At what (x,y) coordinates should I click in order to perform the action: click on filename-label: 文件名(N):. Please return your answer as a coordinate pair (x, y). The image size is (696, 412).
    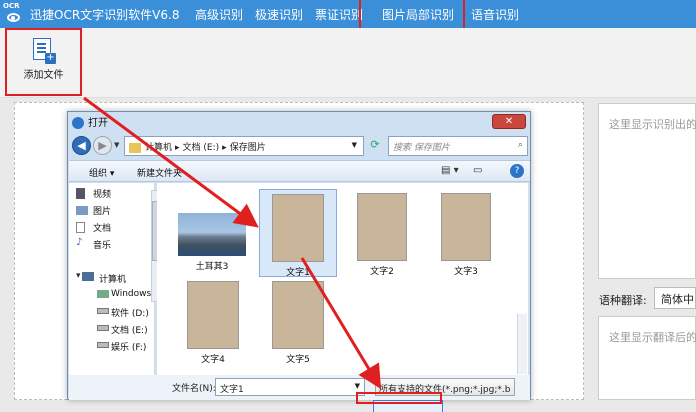
    Looking at the image, I should click on (194, 389).